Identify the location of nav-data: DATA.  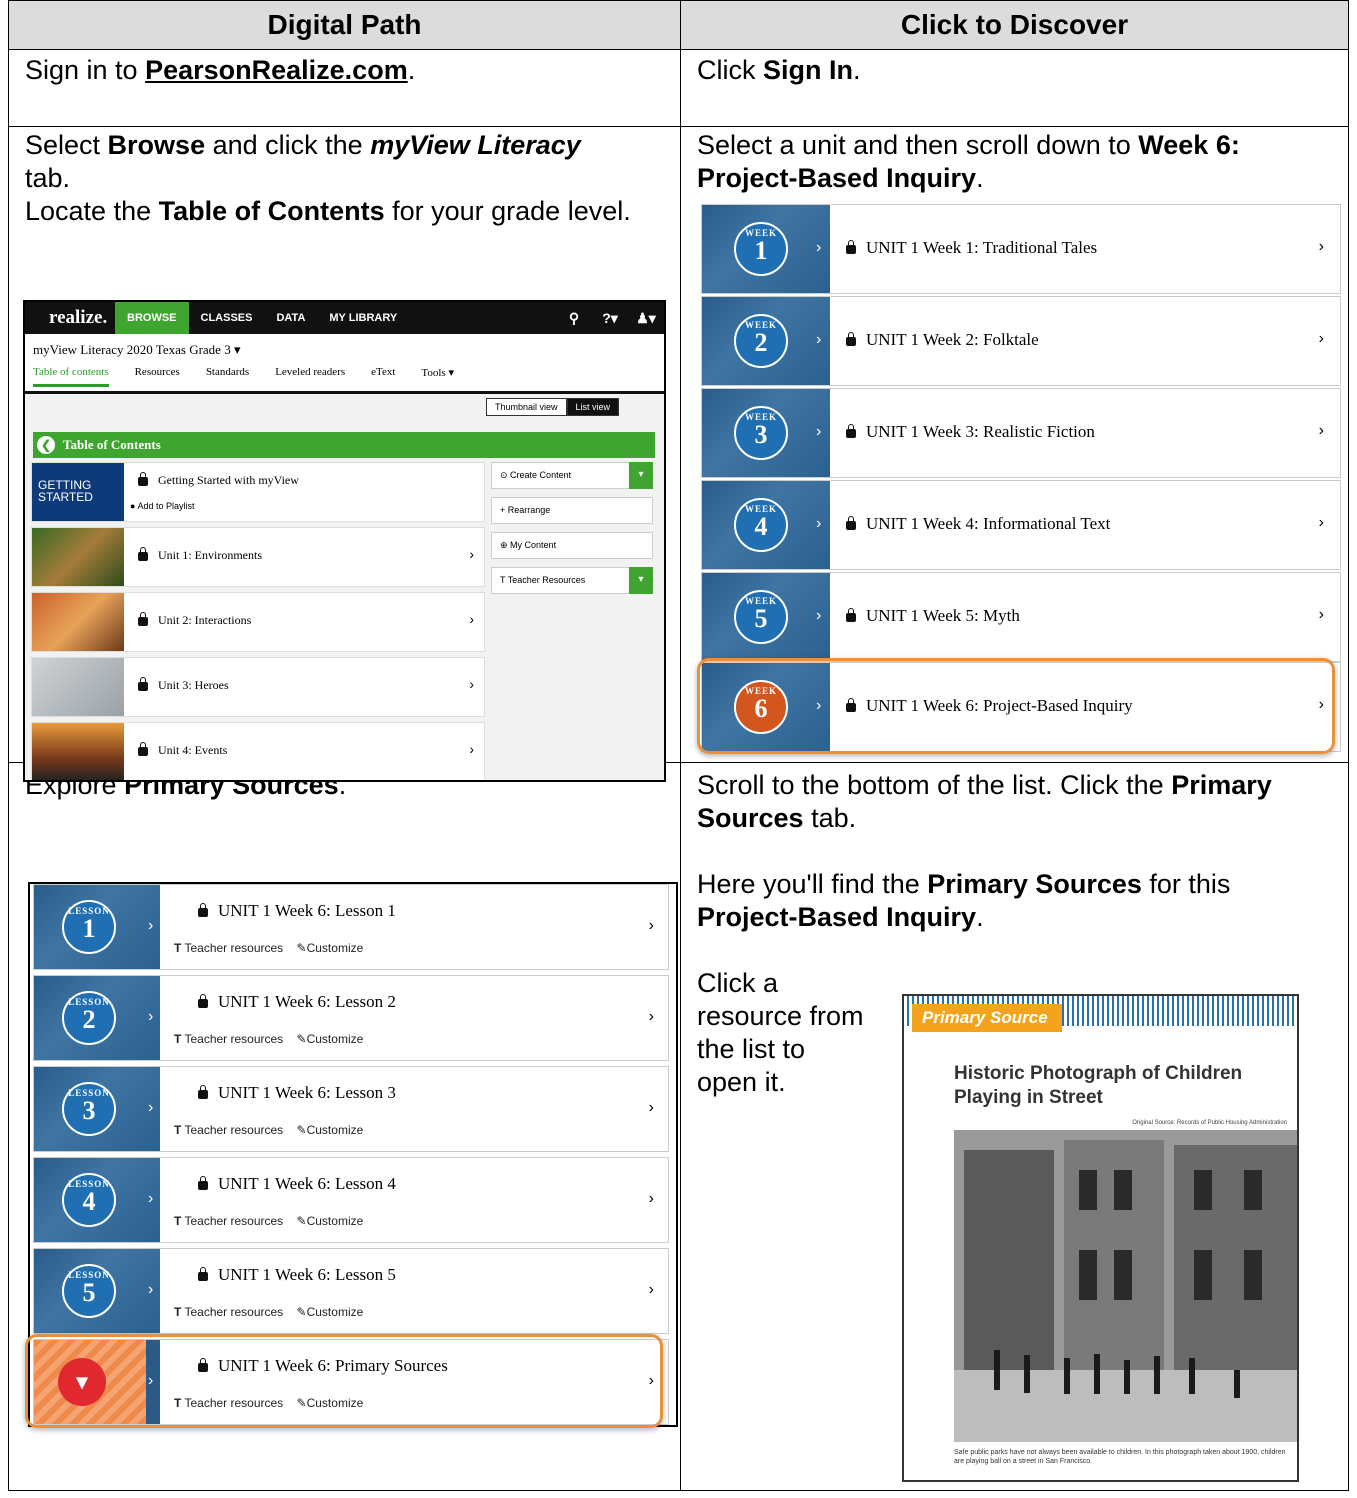
(290, 318).